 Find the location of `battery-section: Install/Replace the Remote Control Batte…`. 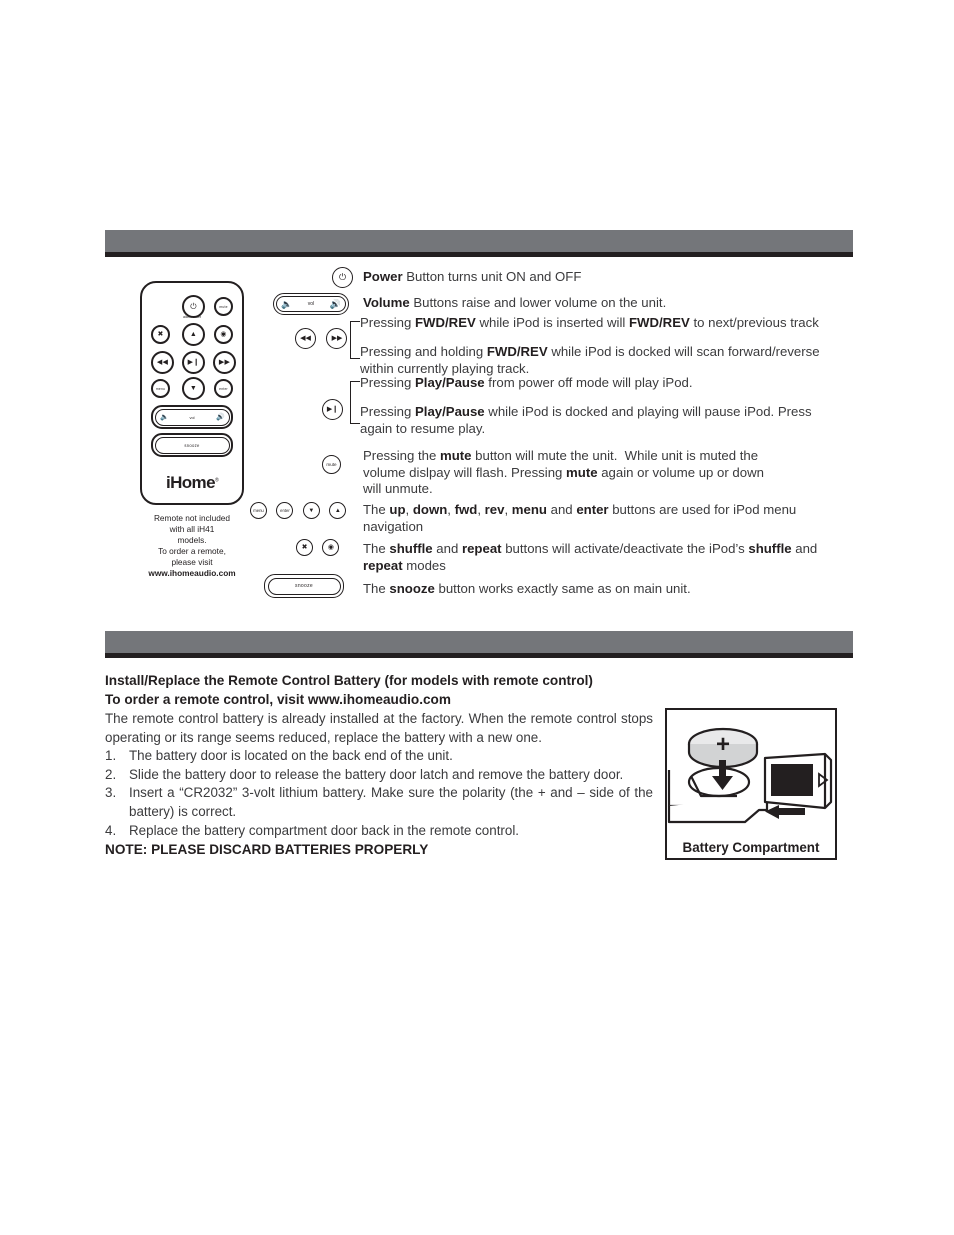

battery-section: Install/Replace the Remote Control Batte… is located at coordinates (379, 764).